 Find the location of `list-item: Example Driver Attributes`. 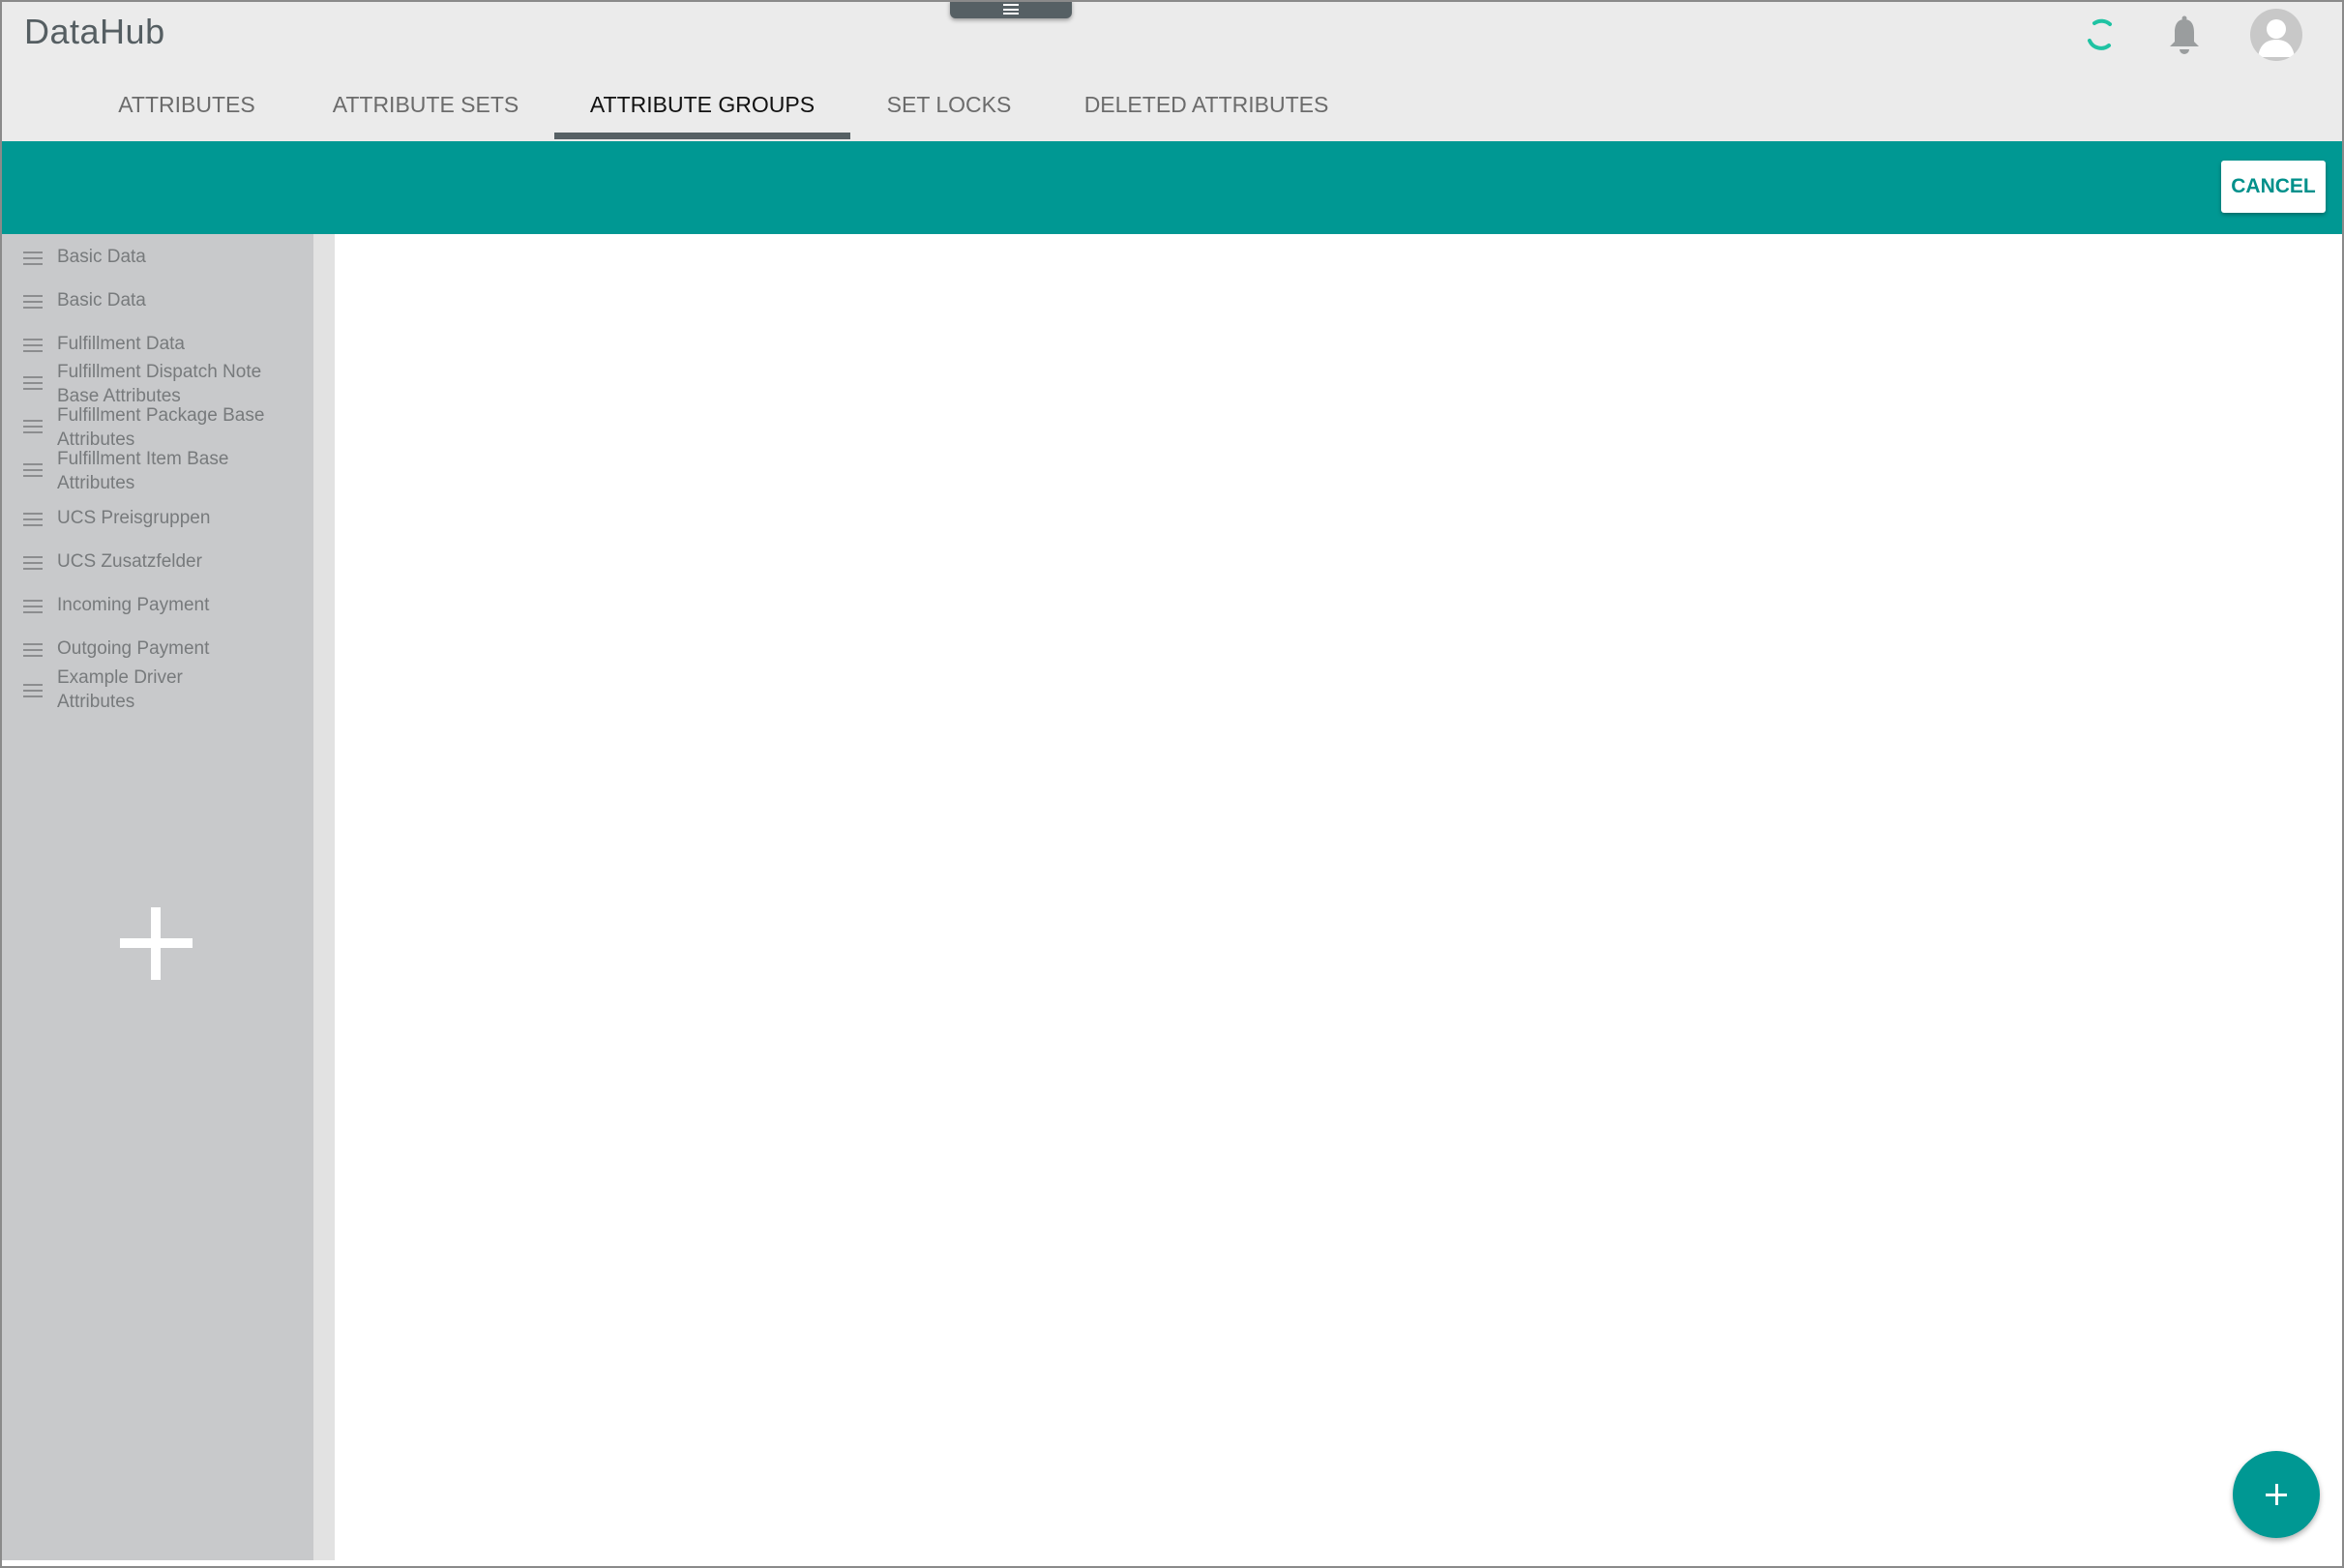

list-item: Example Driver Attributes is located at coordinates (157, 690).